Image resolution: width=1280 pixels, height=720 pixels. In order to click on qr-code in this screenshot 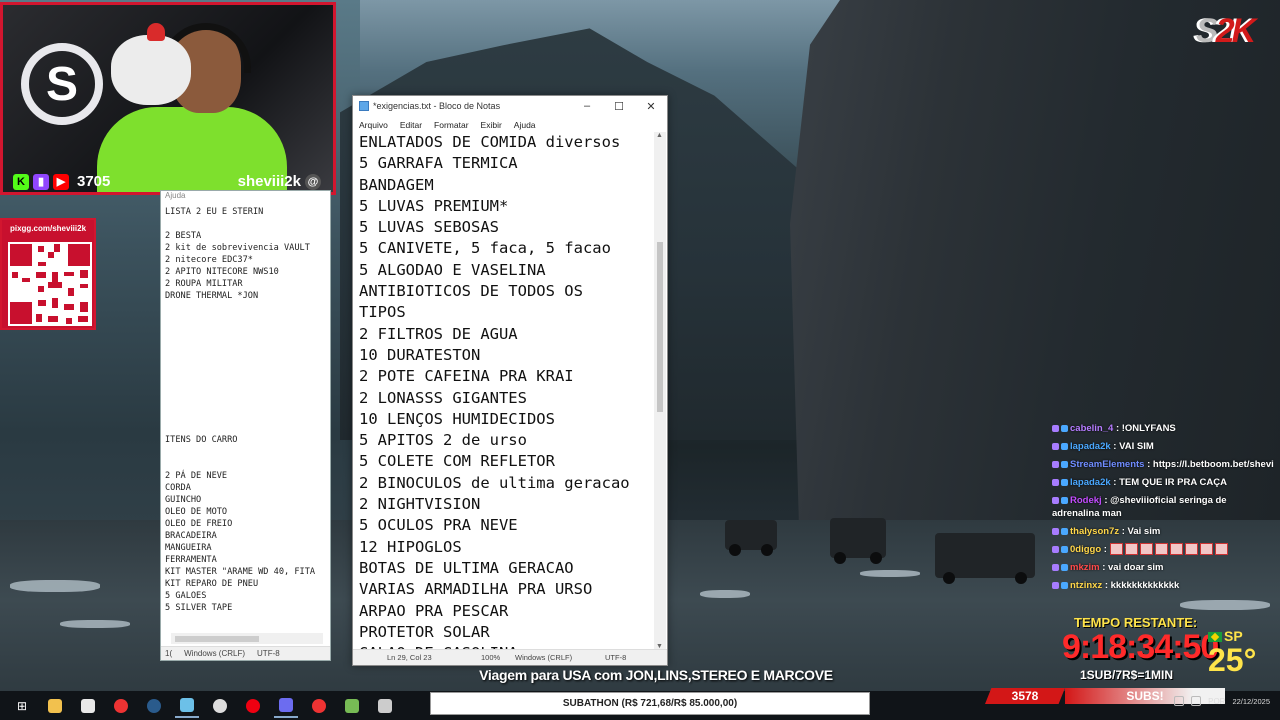, I will do `click(50, 284)`.